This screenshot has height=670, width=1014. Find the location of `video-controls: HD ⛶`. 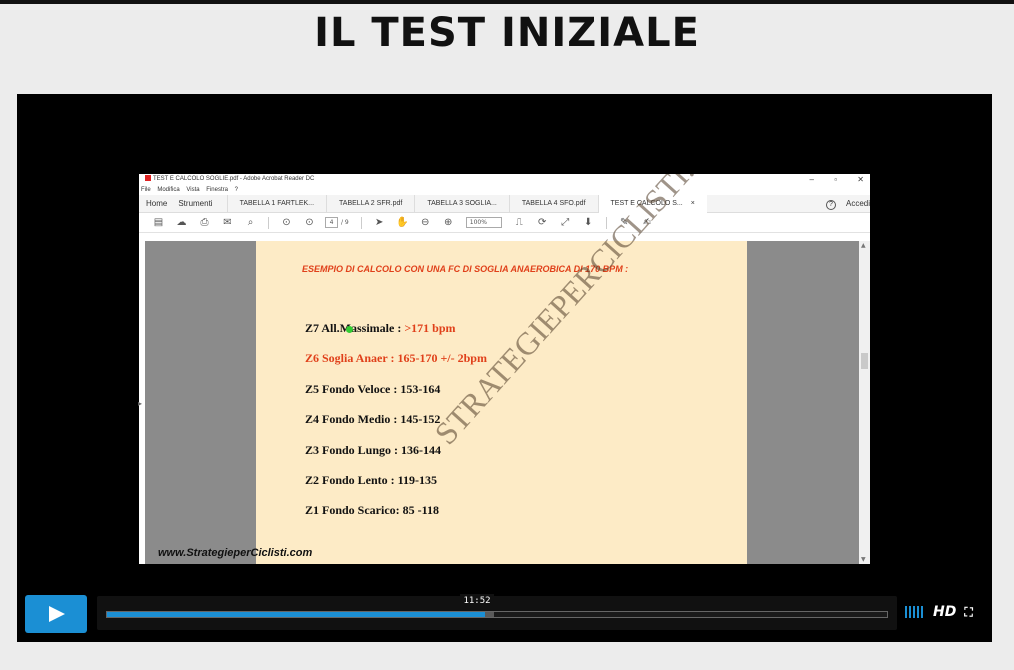

video-controls: HD ⛶ is located at coordinates (504, 614).